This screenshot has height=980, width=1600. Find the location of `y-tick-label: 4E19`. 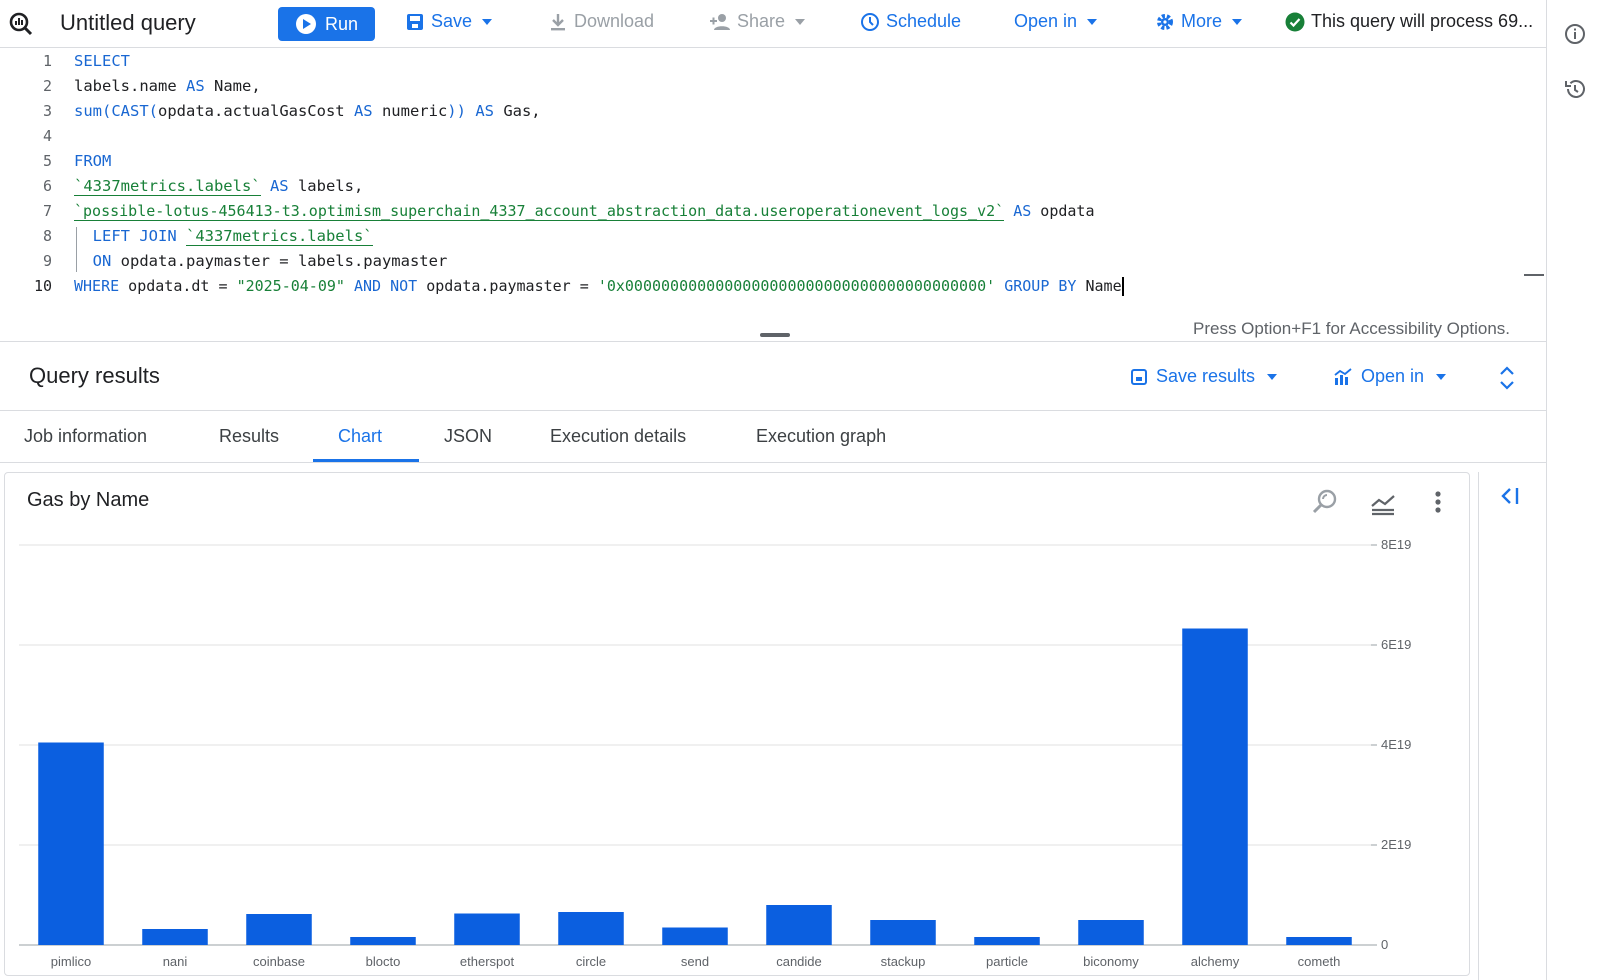

y-tick-label: 4E19 is located at coordinates (1396, 744).